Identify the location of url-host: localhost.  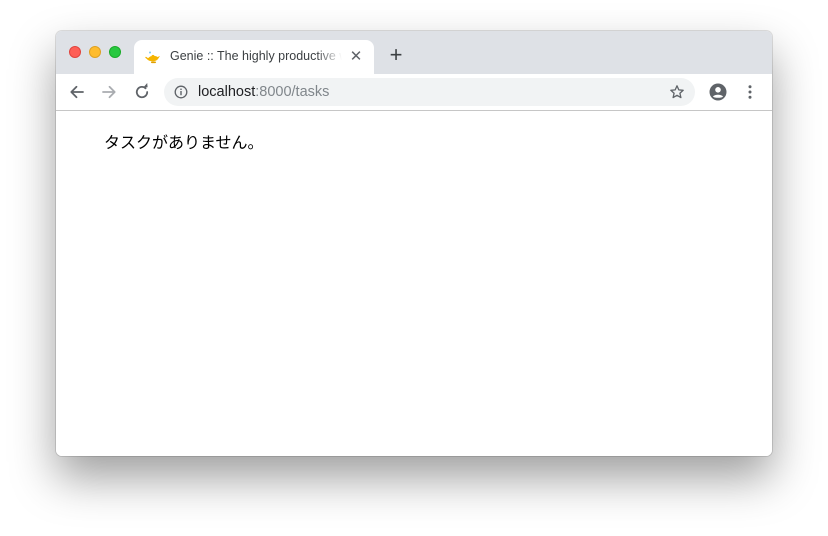
(227, 92).